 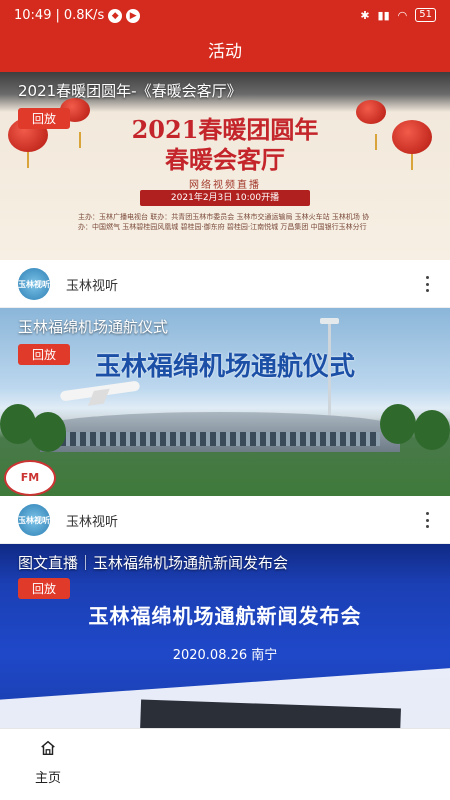 I want to click on card-title: 玉林福绵机场通航仪式, so click(x=93, y=327).